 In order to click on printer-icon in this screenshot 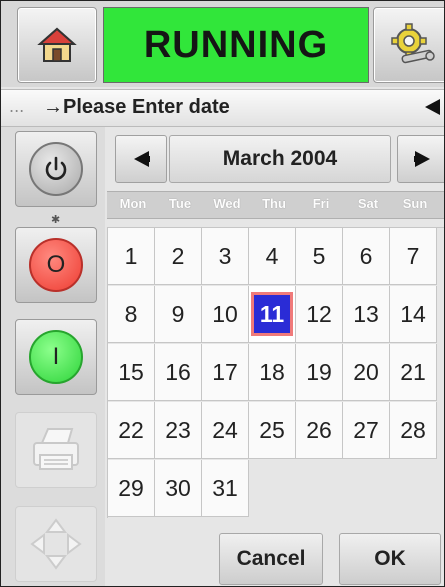, I will do `click(56, 449)`.